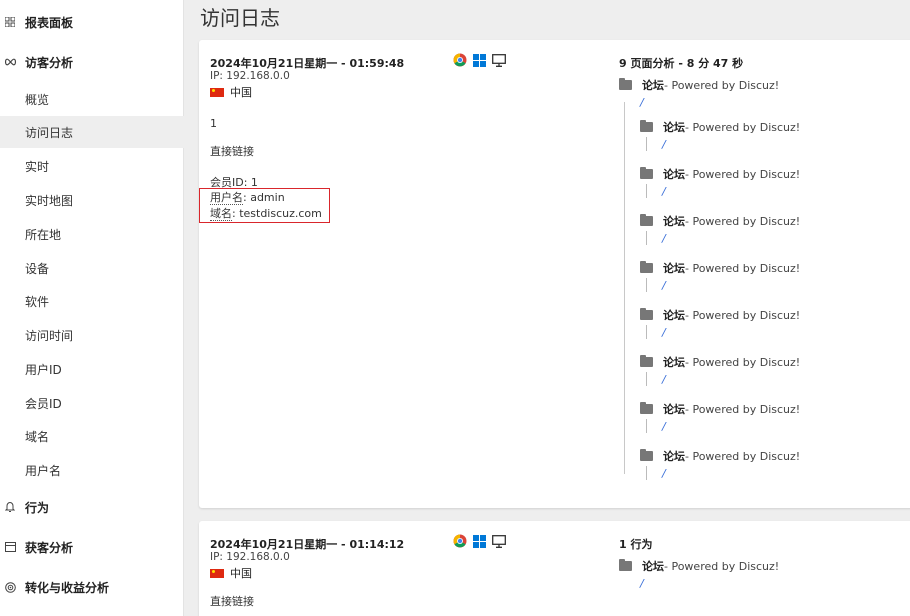 This screenshot has width=910, height=616. Describe the element at coordinates (92, 507) in the screenshot. I see `nav-group-behaviour: 行为` at that location.